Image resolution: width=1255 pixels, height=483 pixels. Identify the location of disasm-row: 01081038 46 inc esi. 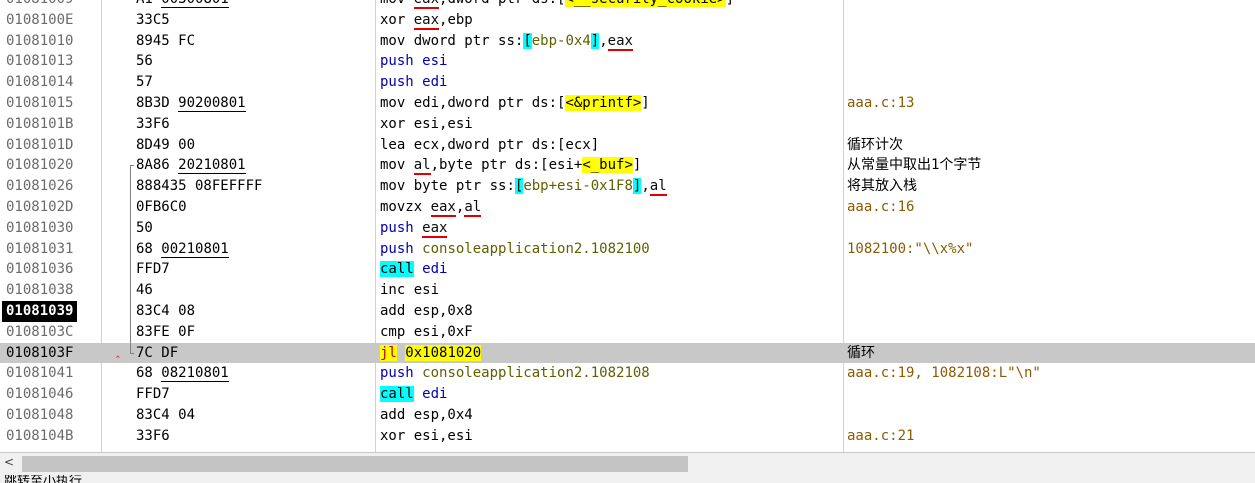
(627, 290).